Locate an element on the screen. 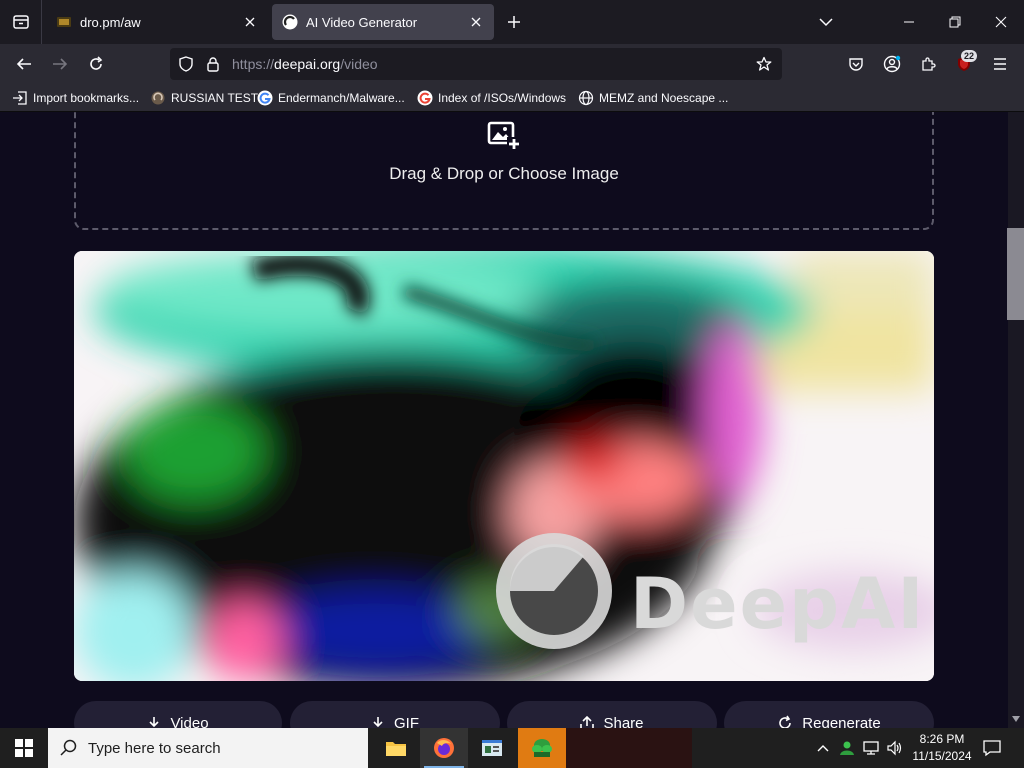  extension-badge-count: 22 is located at coordinates (969, 56).